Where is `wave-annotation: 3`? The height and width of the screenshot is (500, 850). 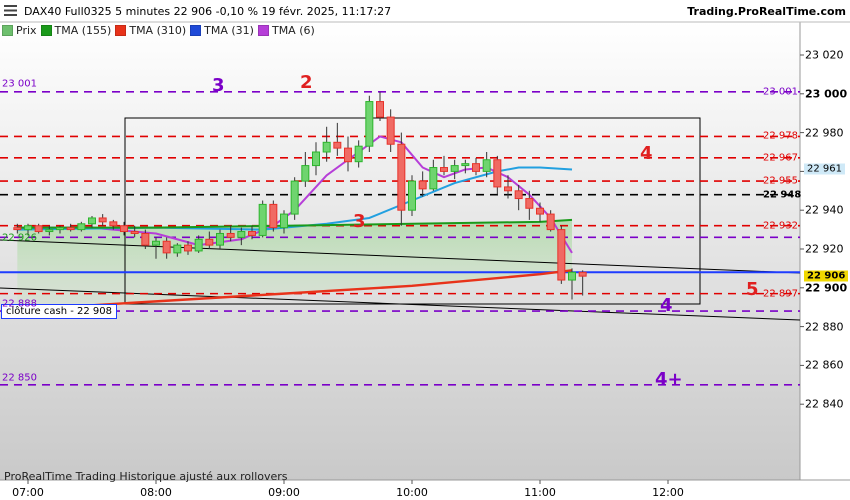 wave-annotation: 3 is located at coordinates (218, 85).